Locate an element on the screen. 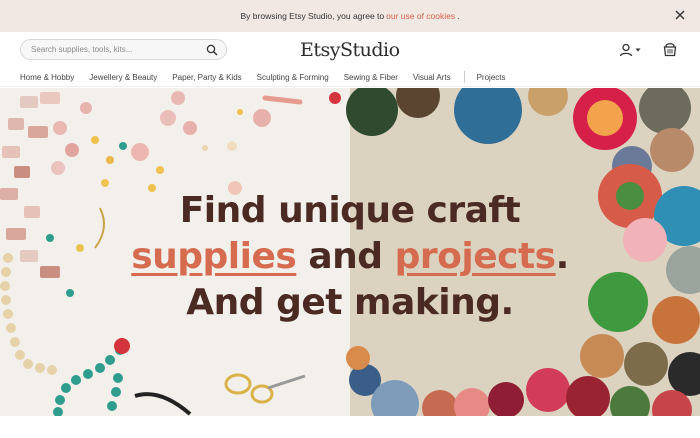  headline-and: and is located at coordinates (345, 256).